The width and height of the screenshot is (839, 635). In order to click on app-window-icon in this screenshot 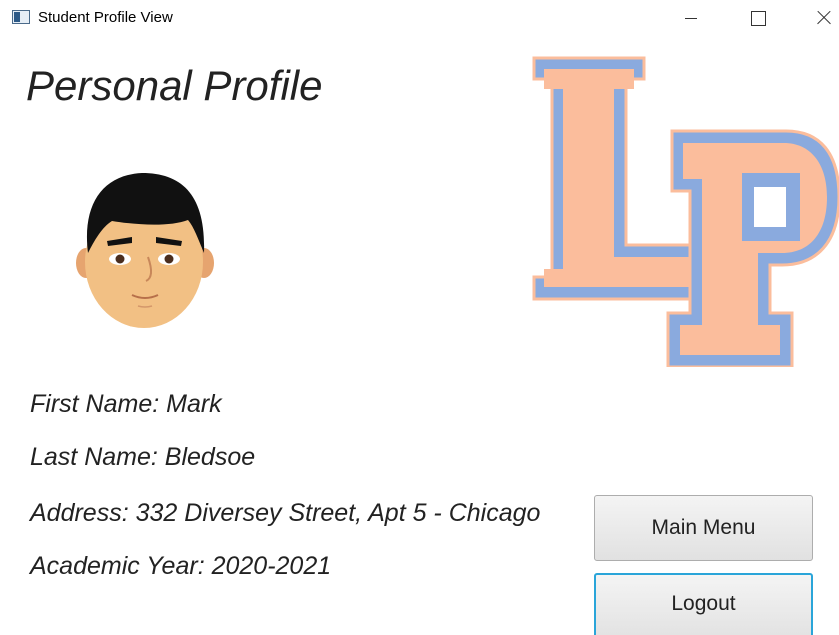, I will do `click(21, 17)`.